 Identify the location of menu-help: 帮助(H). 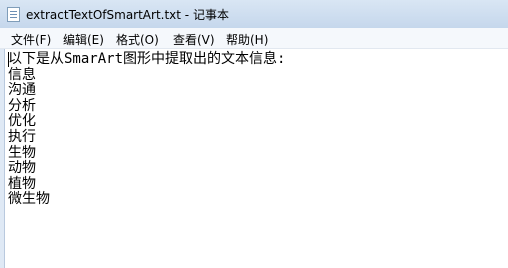
(247, 39).